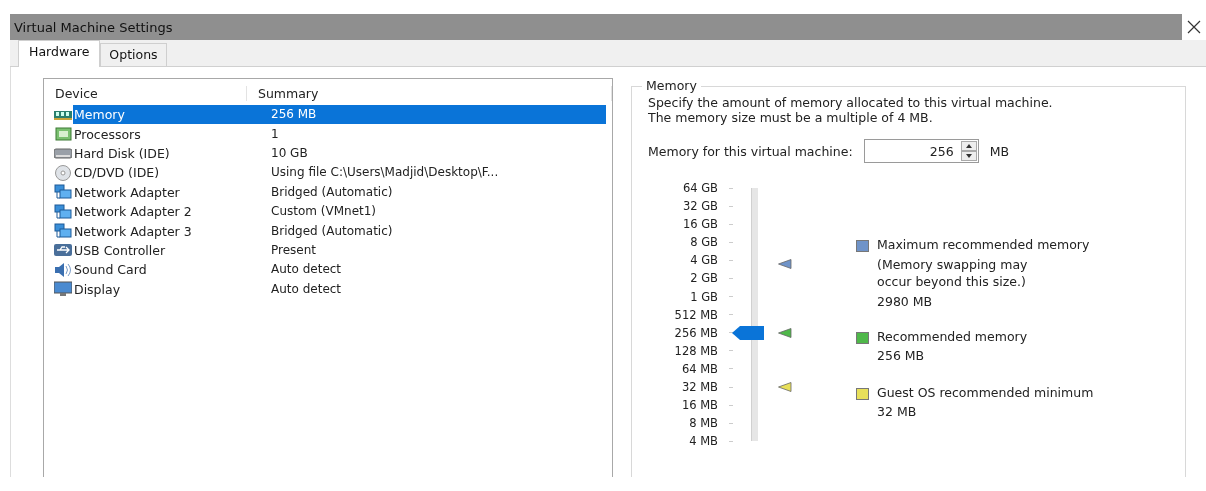  I want to click on slider-thumb, so click(748, 332).